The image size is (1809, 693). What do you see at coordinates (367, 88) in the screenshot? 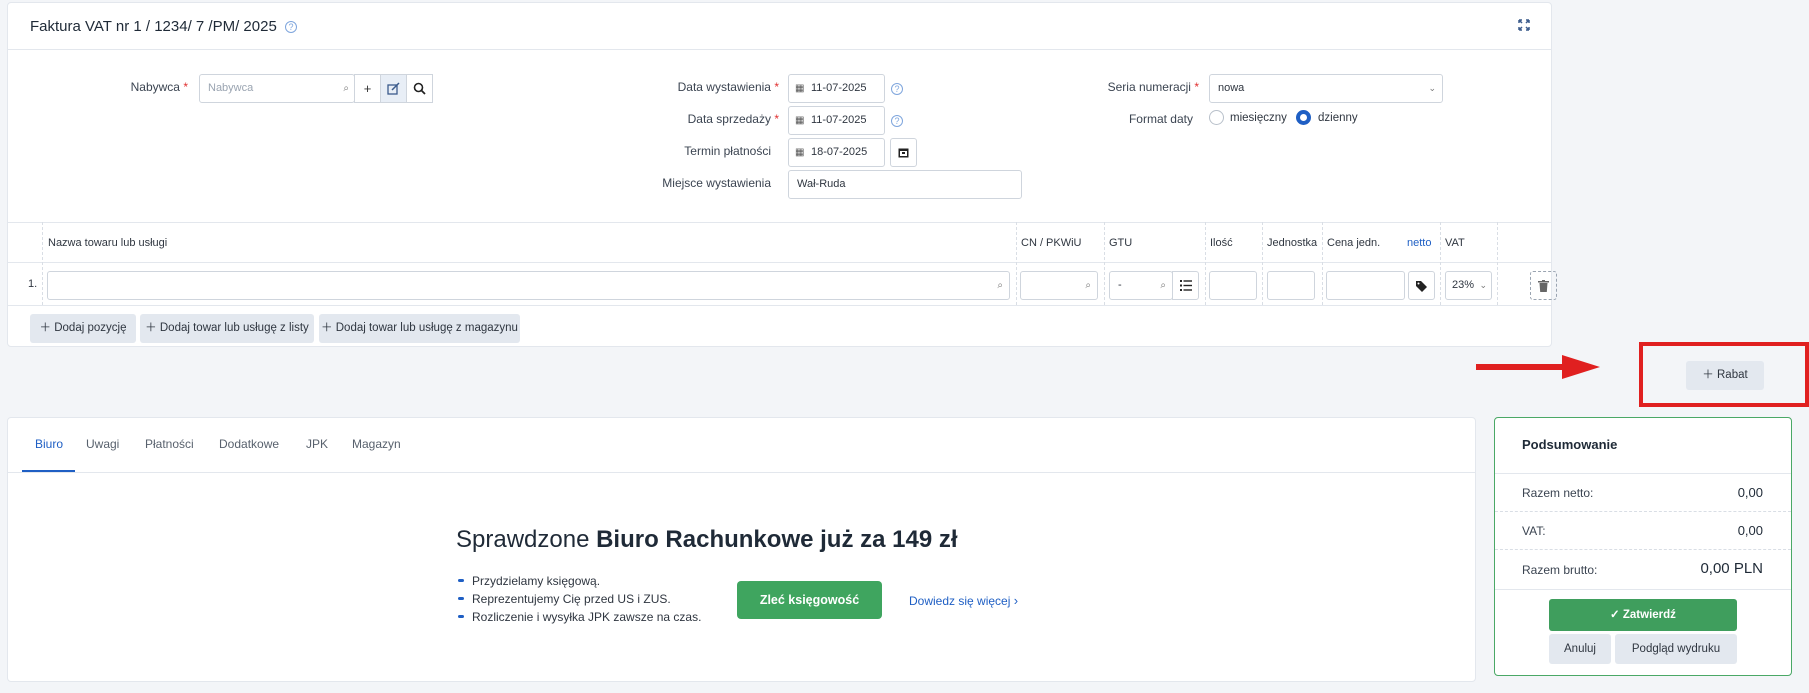
I see `add-buyer-button: +` at bounding box center [367, 88].